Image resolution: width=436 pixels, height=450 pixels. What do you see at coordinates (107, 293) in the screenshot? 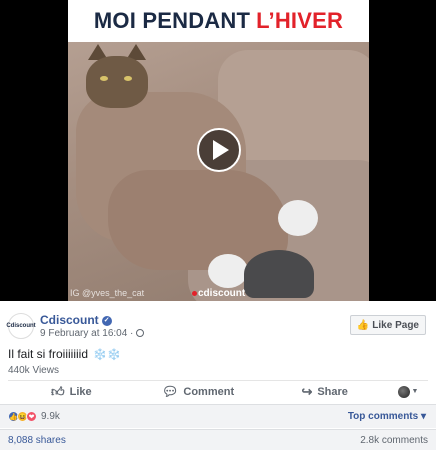
I see `instagram-watermark: IG @yves_the_cat` at bounding box center [107, 293].